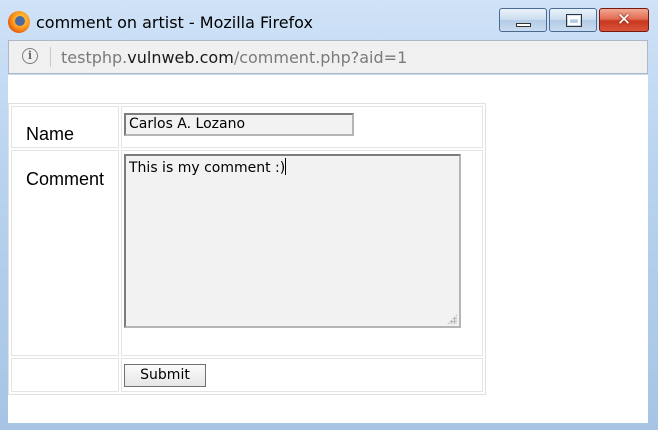  Describe the element at coordinates (65, 375) in the screenshot. I see `empty-cell` at that location.